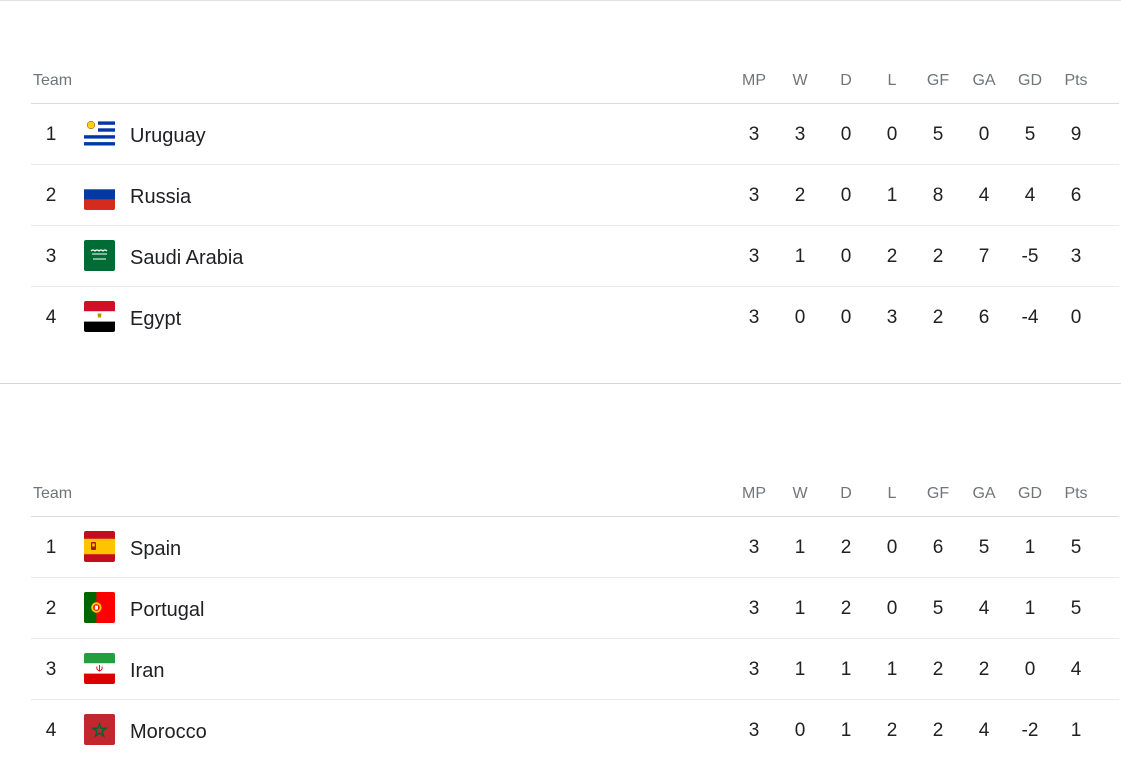  Describe the element at coordinates (168, 732) in the screenshot. I see `team-name: Morocco` at that location.